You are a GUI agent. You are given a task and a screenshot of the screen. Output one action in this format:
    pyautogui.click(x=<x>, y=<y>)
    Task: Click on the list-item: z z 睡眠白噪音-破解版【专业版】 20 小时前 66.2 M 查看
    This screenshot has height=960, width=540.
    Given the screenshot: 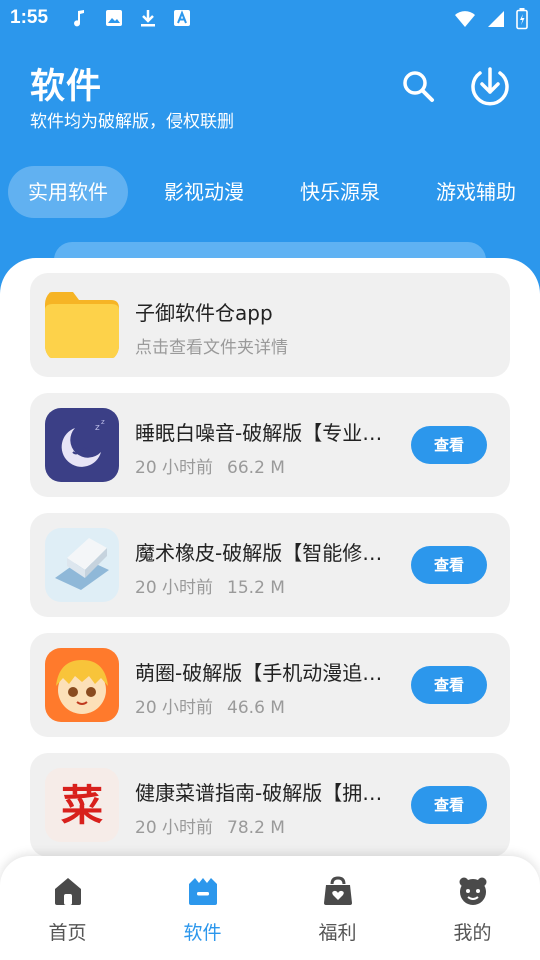 What is the action you would take?
    pyautogui.click(x=270, y=445)
    